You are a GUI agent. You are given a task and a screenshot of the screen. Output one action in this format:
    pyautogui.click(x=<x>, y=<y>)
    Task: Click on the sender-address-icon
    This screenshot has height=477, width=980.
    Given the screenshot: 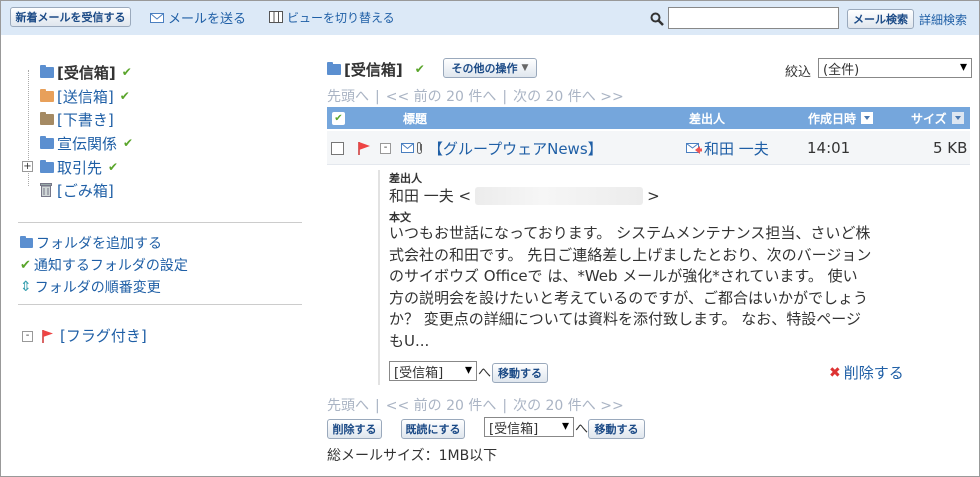 What is the action you would take?
    pyautogui.click(x=694, y=148)
    